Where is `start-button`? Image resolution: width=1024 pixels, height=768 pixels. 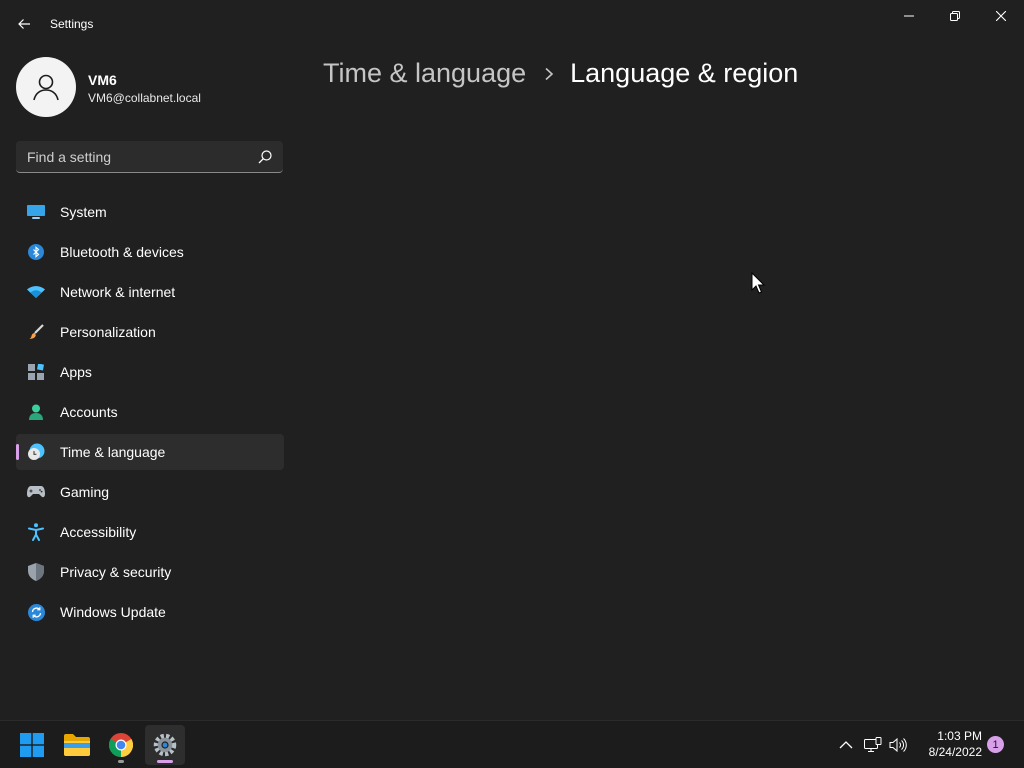 start-button is located at coordinates (32, 745).